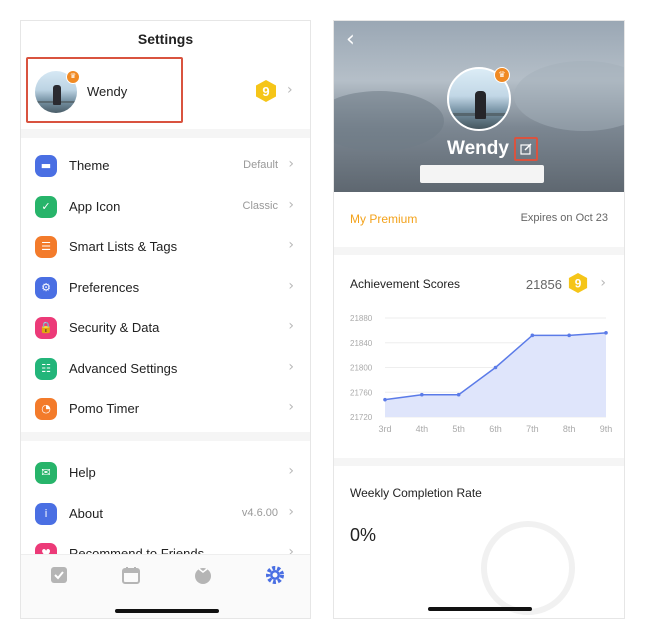  I want to click on smart-lists-icon: ☰, so click(46, 247).